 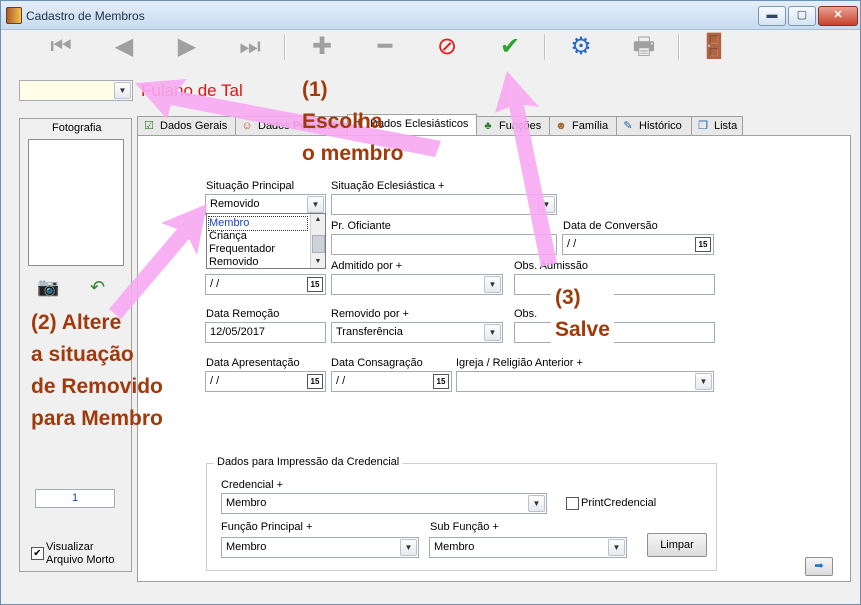 I want to click on remove-record-button: ━, so click(x=385, y=47).